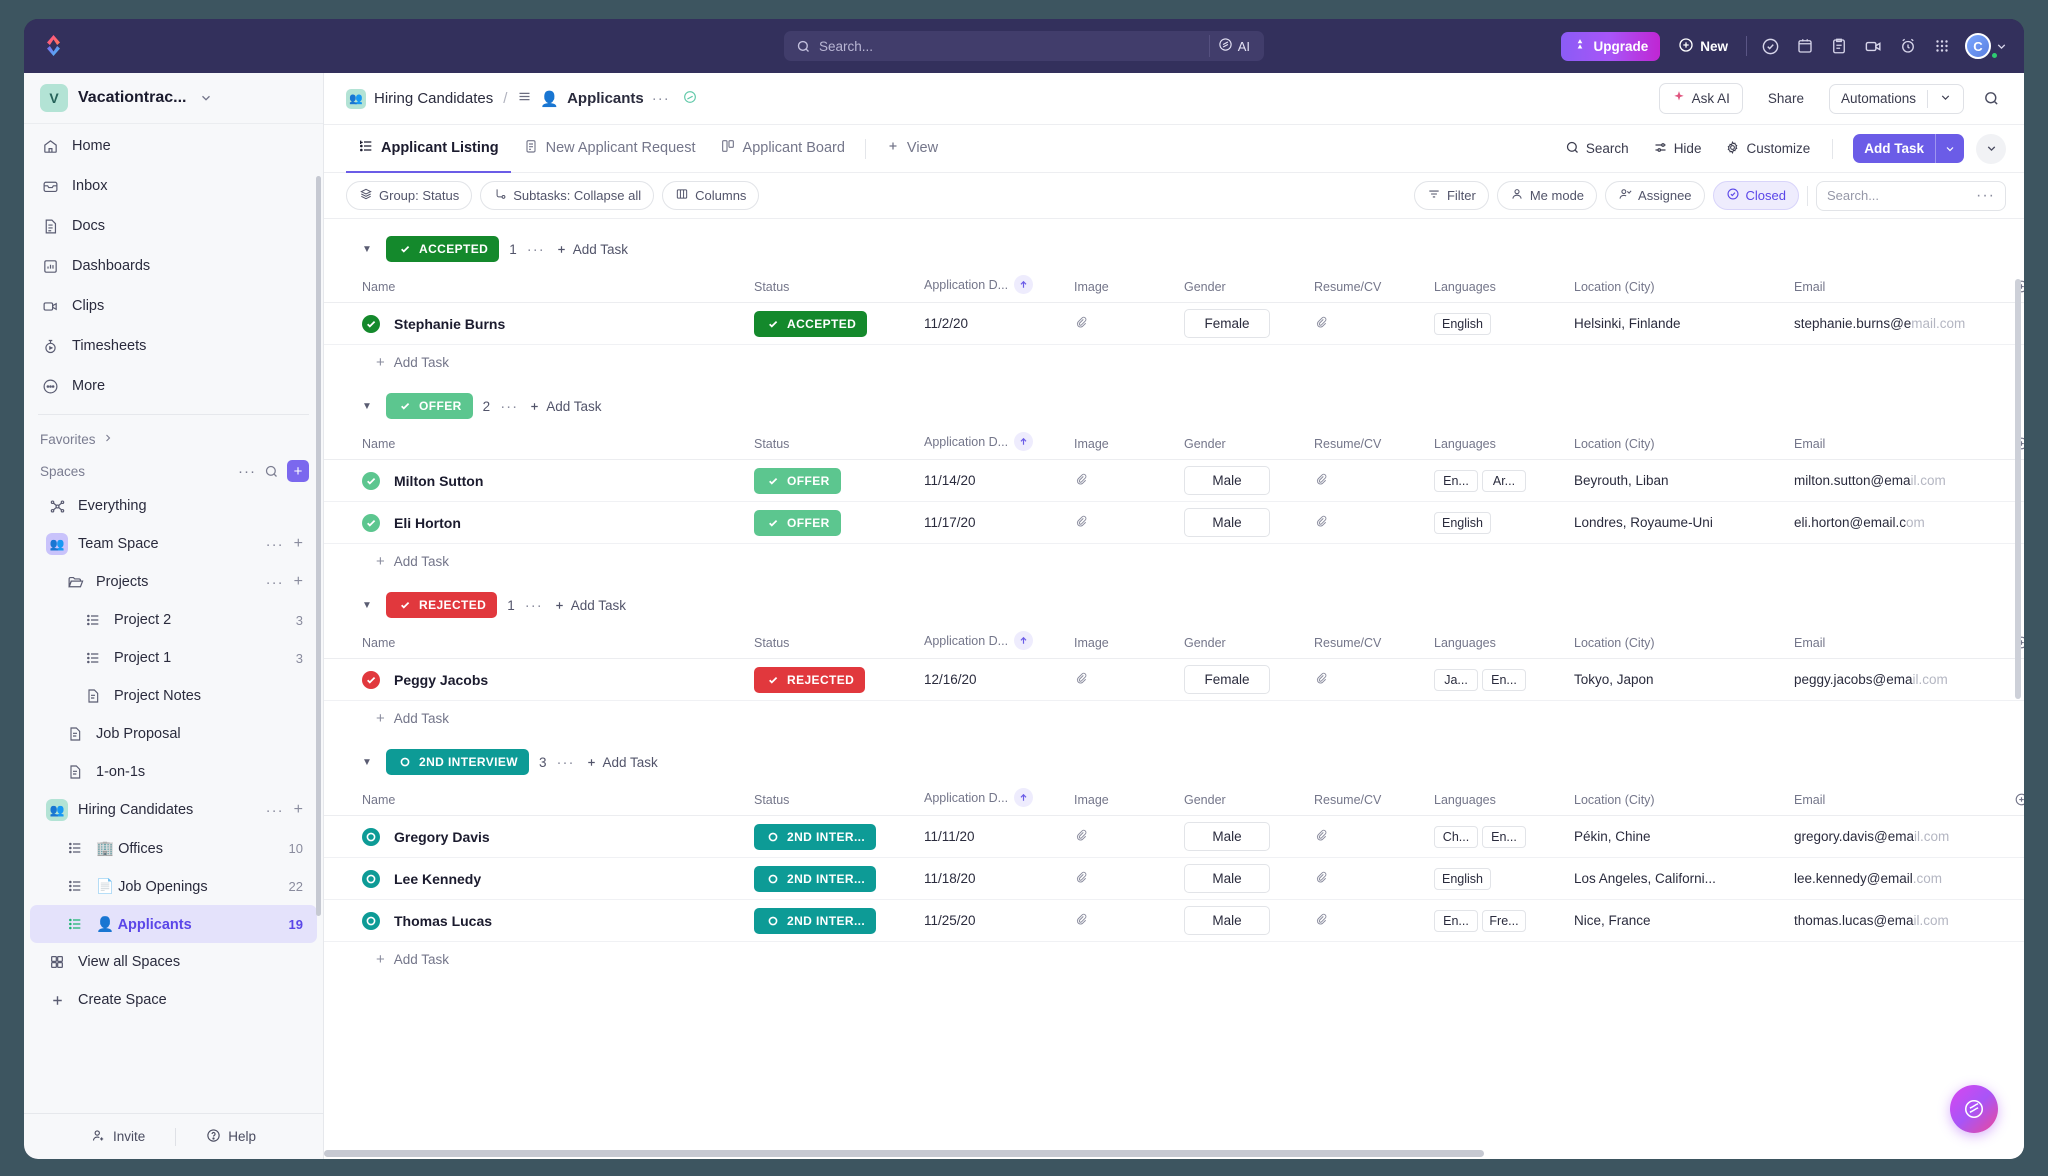 This screenshot has width=2048, height=1176. I want to click on sidebar-item-applicants: 👤 Applicants 19, so click(173, 924).